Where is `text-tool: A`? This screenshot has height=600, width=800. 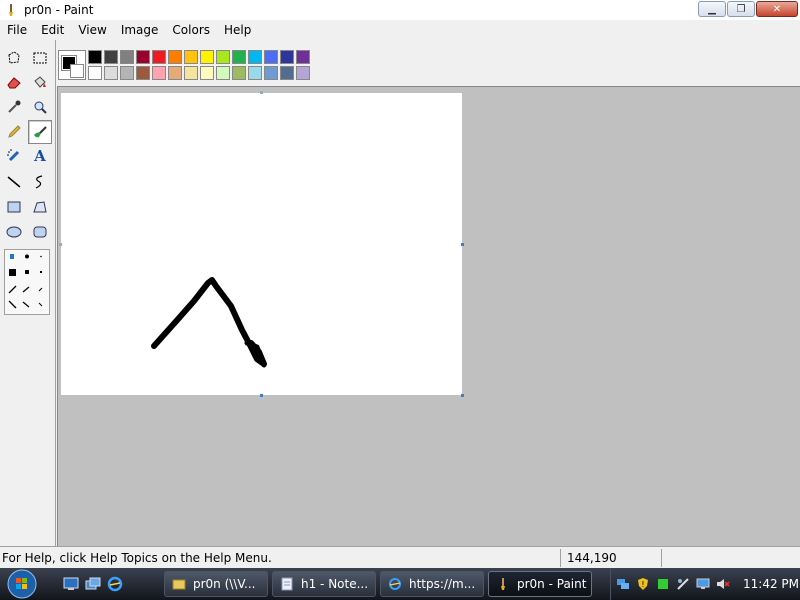 text-tool: A is located at coordinates (40, 156).